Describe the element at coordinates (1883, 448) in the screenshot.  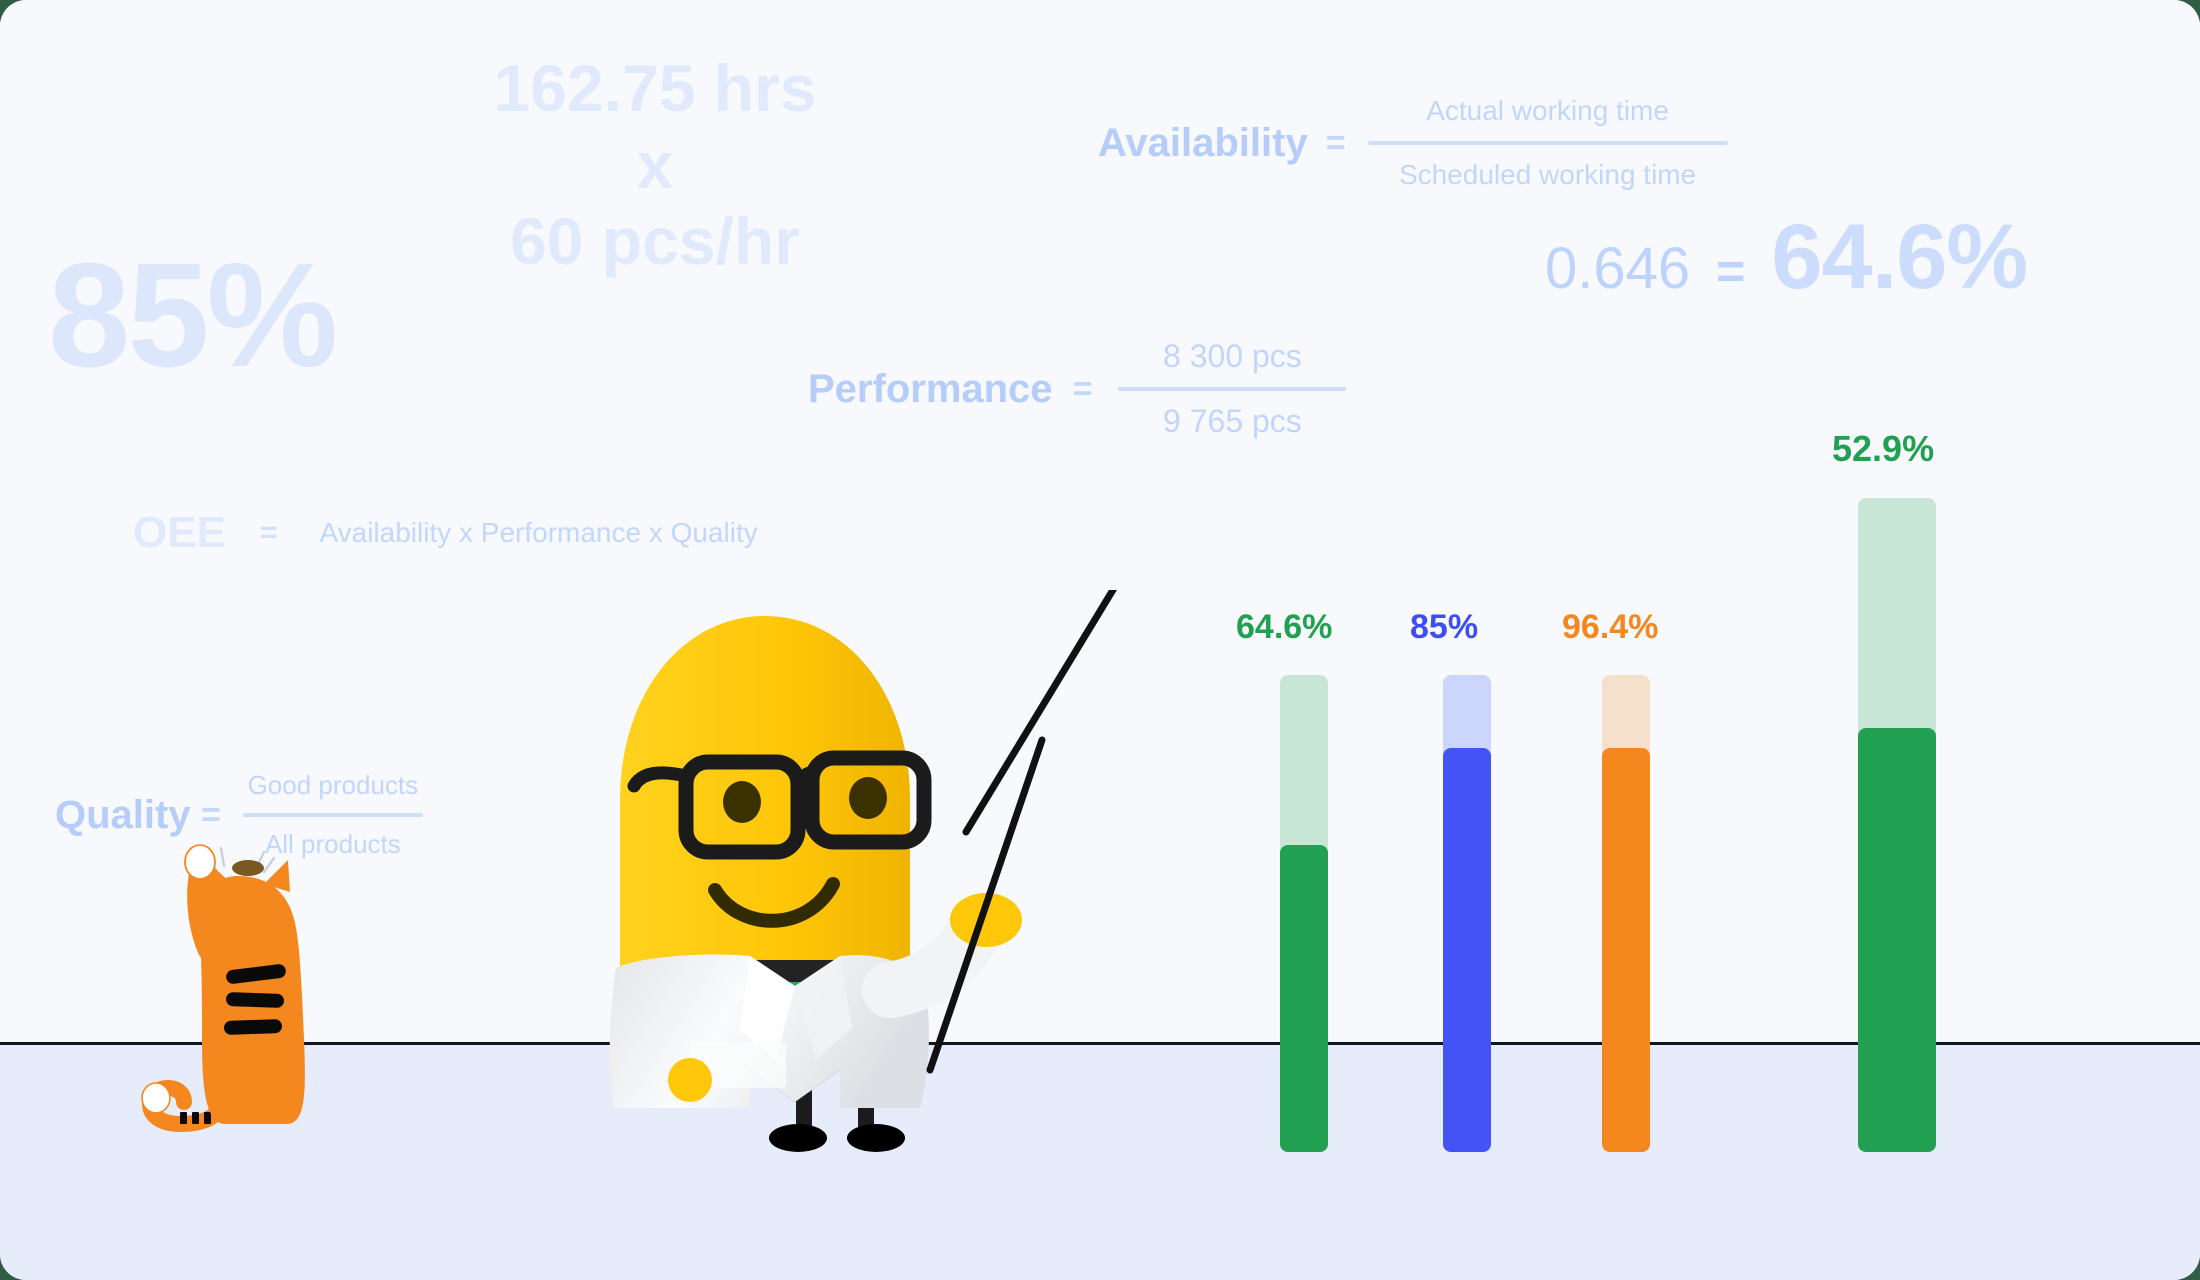
I see `bar-value-label-3: 52.9%` at that location.